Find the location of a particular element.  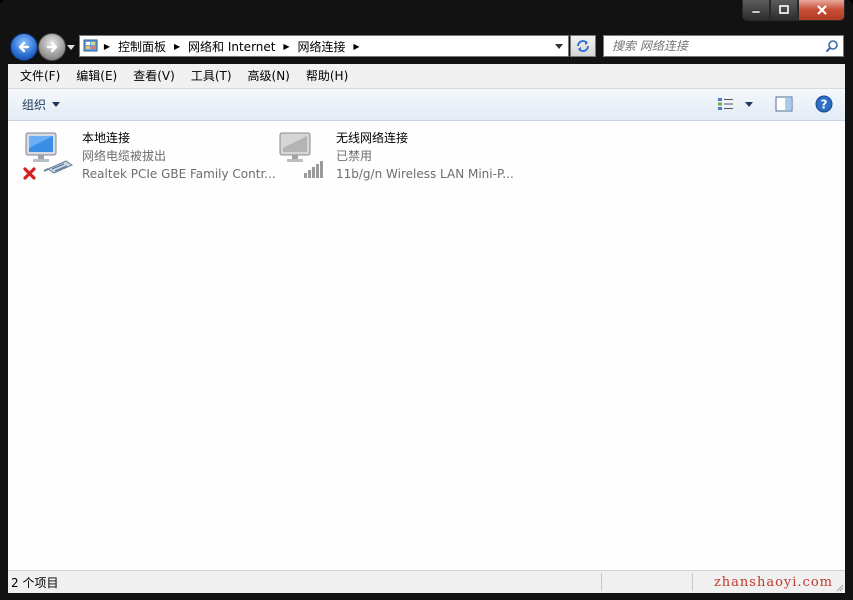

wired-network-disconnected-icon is located at coordinates (49, 157).